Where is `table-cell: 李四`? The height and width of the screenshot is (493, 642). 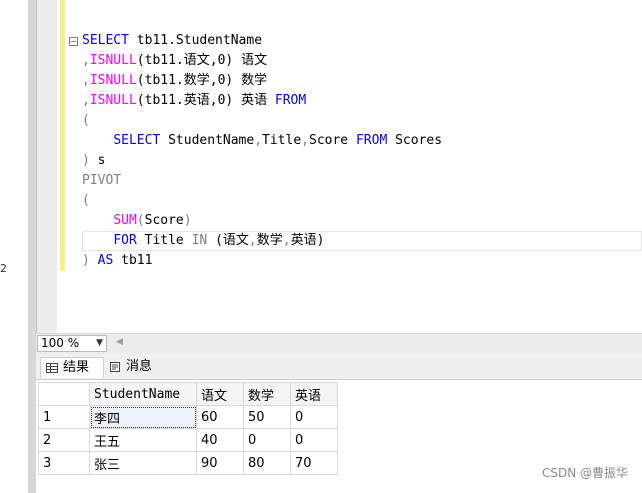 table-cell: 李四 is located at coordinates (143, 417).